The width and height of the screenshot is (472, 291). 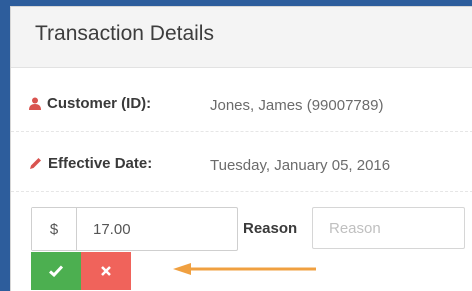 I want to click on reason-input, so click(x=388, y=228).